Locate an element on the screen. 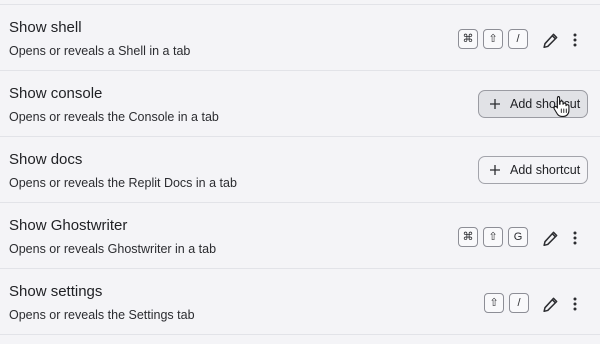 This screenshot has width=600, height=344. command-title: Show Ghostwriter is located at coordinates (68, 225).